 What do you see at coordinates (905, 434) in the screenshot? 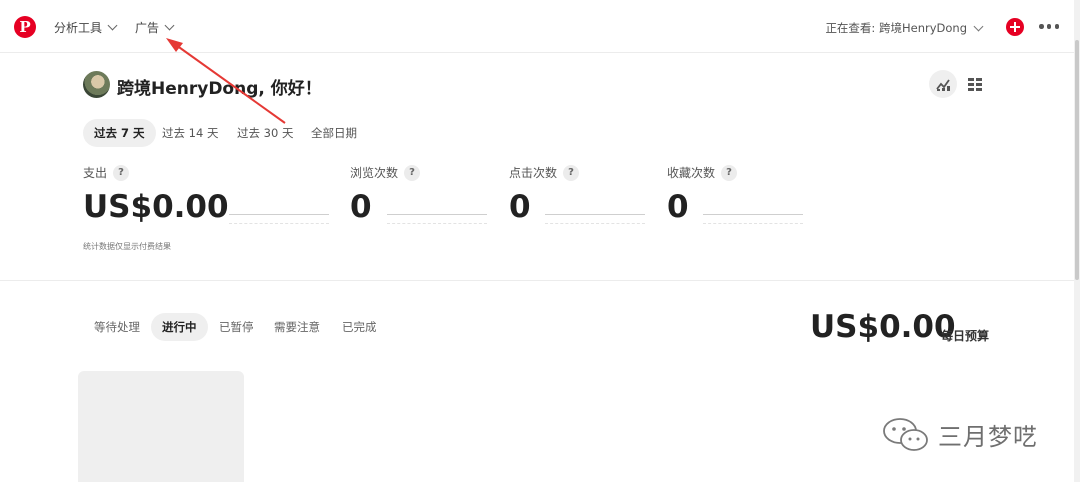
I see `wechat-logo-icon` at bounding box center [905, 434].